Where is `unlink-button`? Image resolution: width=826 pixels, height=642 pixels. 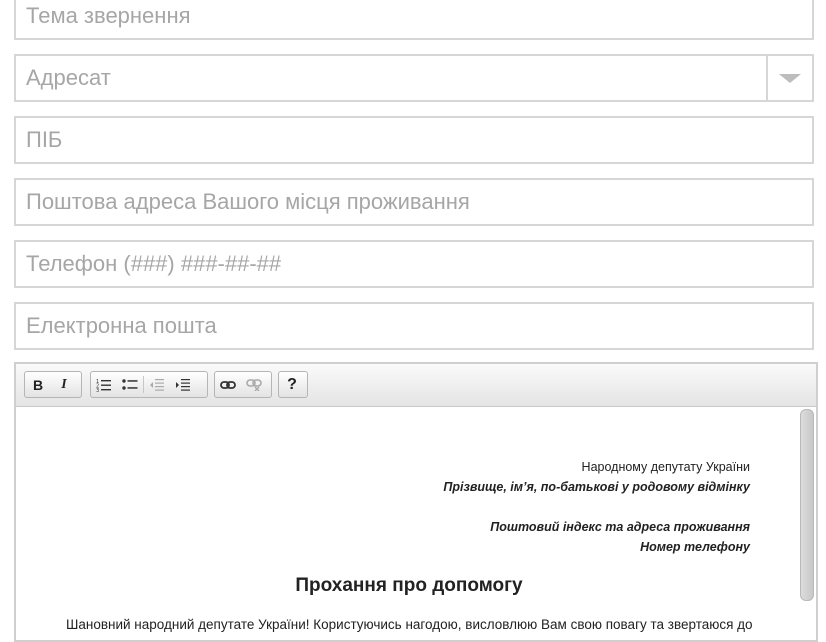 unlink-button is located at coordinates (254, 384).